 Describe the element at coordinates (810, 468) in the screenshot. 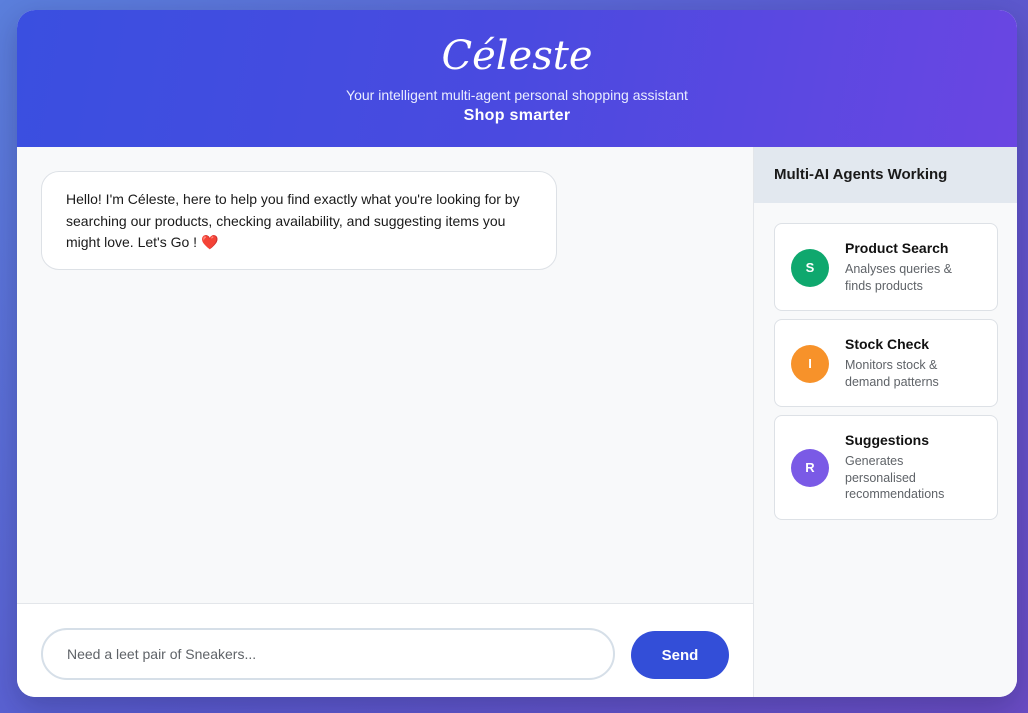

I see `agent-avatar: R` at that location.